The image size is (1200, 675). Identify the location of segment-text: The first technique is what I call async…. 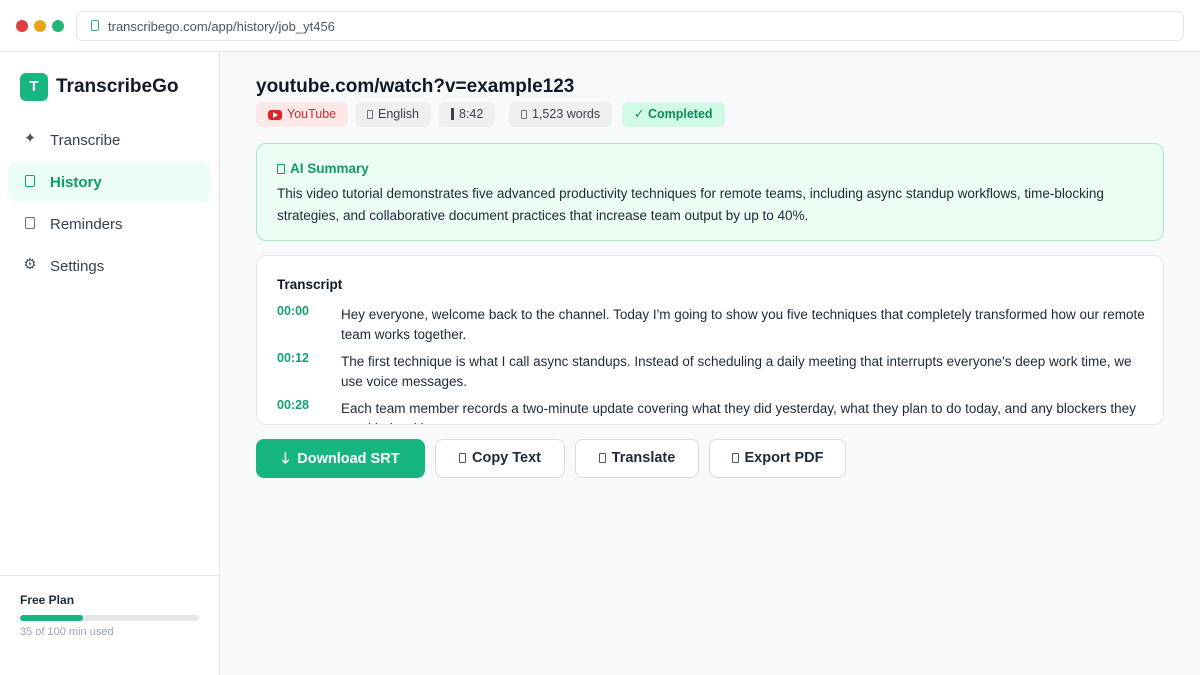
(736, 371).